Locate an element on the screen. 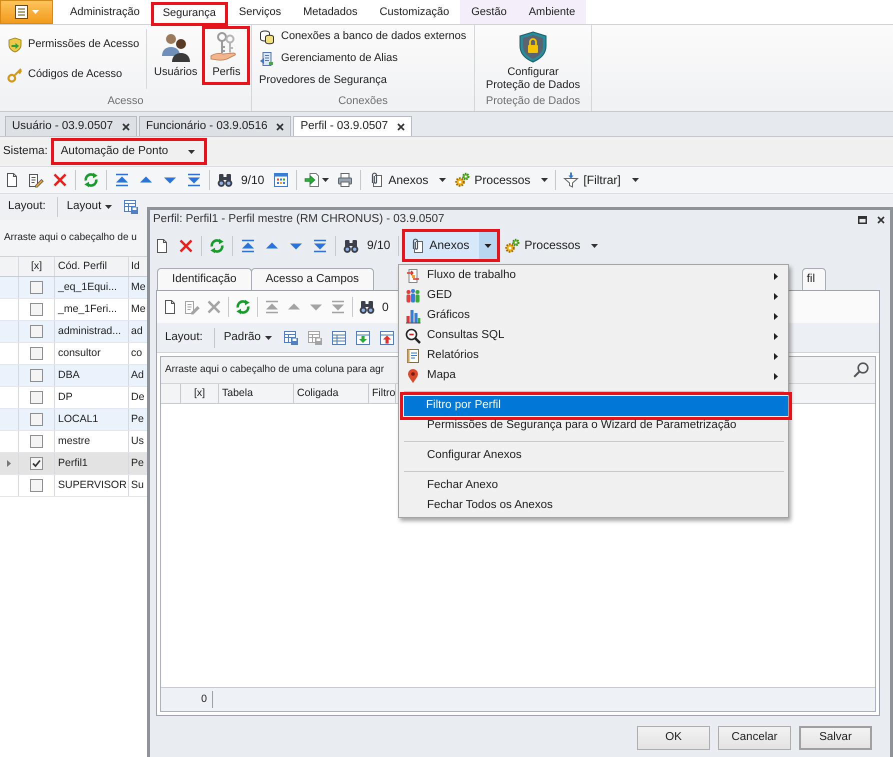 The height and width of the screenshot is (757, 893). layout-dropdown: Padrão is located at coordinates (249, 337).